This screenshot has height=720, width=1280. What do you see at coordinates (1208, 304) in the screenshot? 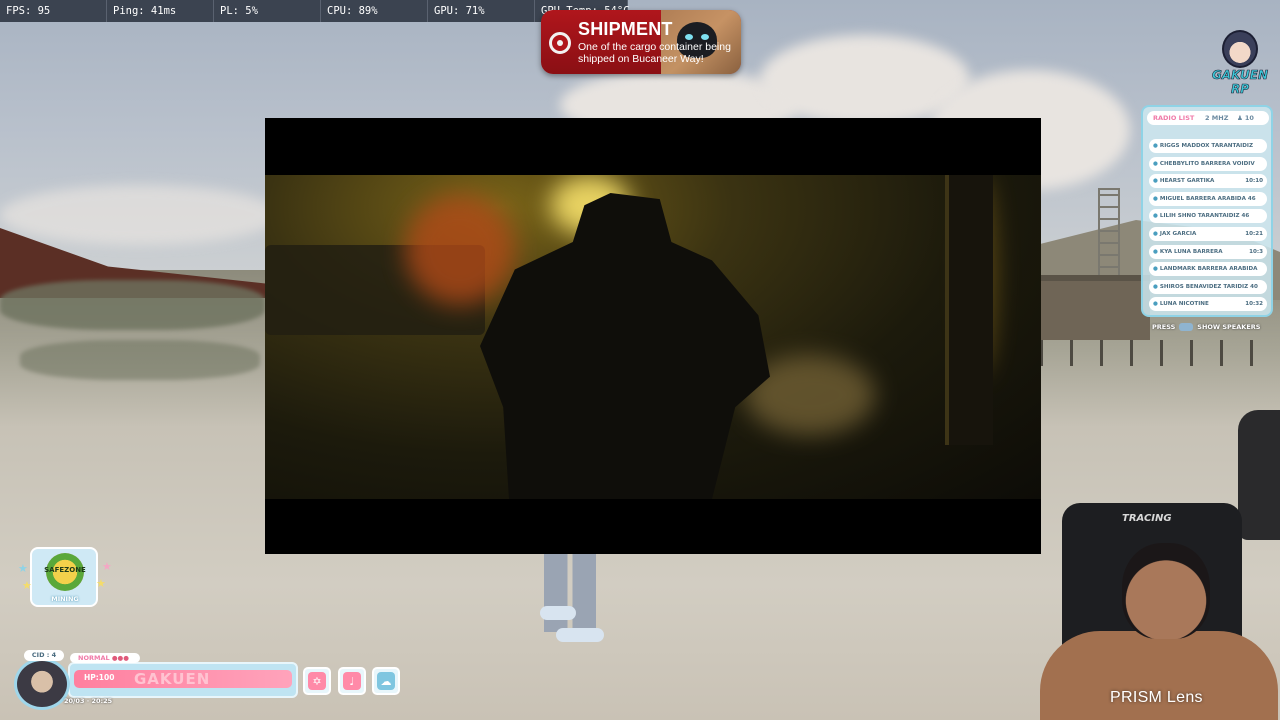
I see `radio-member: ● LUNA NICOTINE 10:32` at bounding box center [1208, 304].